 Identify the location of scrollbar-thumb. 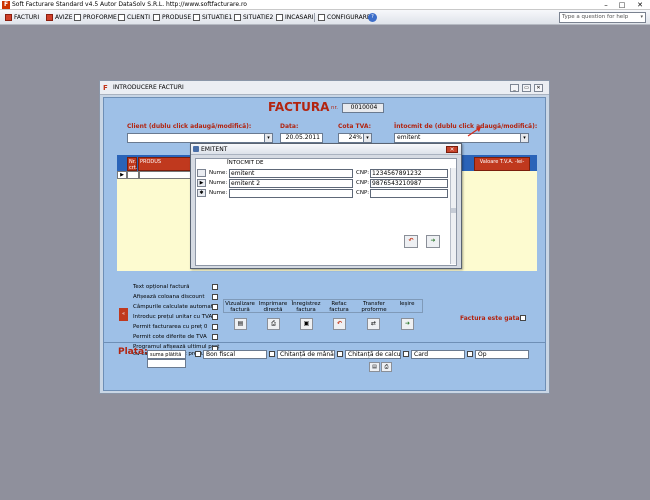
(453, 210).